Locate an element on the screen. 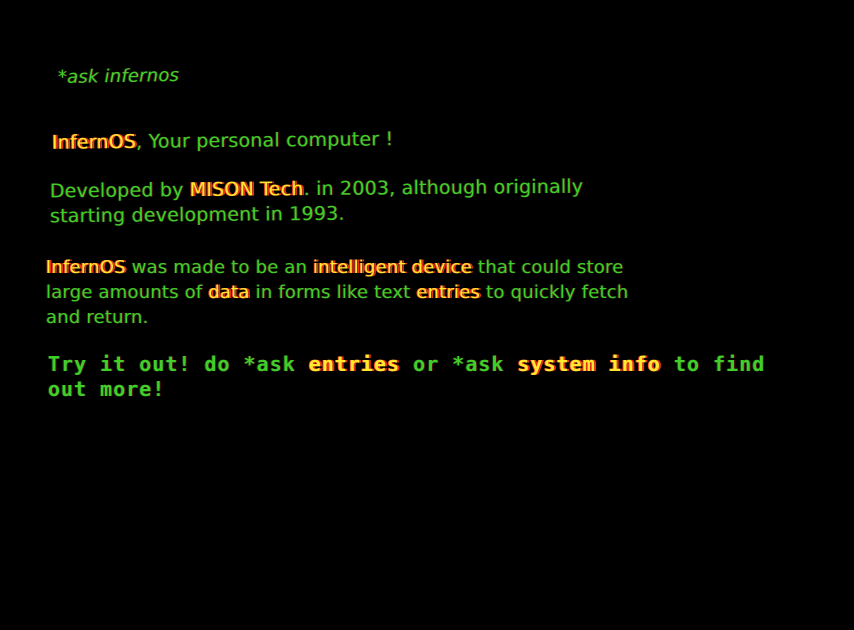 This screenshot has height=630, width=854. try-it-text-1: Try it out! do *ask is located at coordinates (178, 364).